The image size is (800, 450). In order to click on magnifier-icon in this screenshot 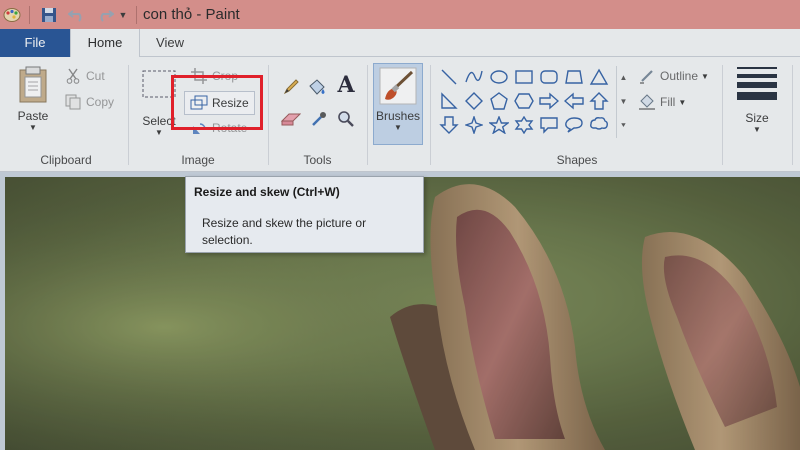, I will do `click(346, 119)`.